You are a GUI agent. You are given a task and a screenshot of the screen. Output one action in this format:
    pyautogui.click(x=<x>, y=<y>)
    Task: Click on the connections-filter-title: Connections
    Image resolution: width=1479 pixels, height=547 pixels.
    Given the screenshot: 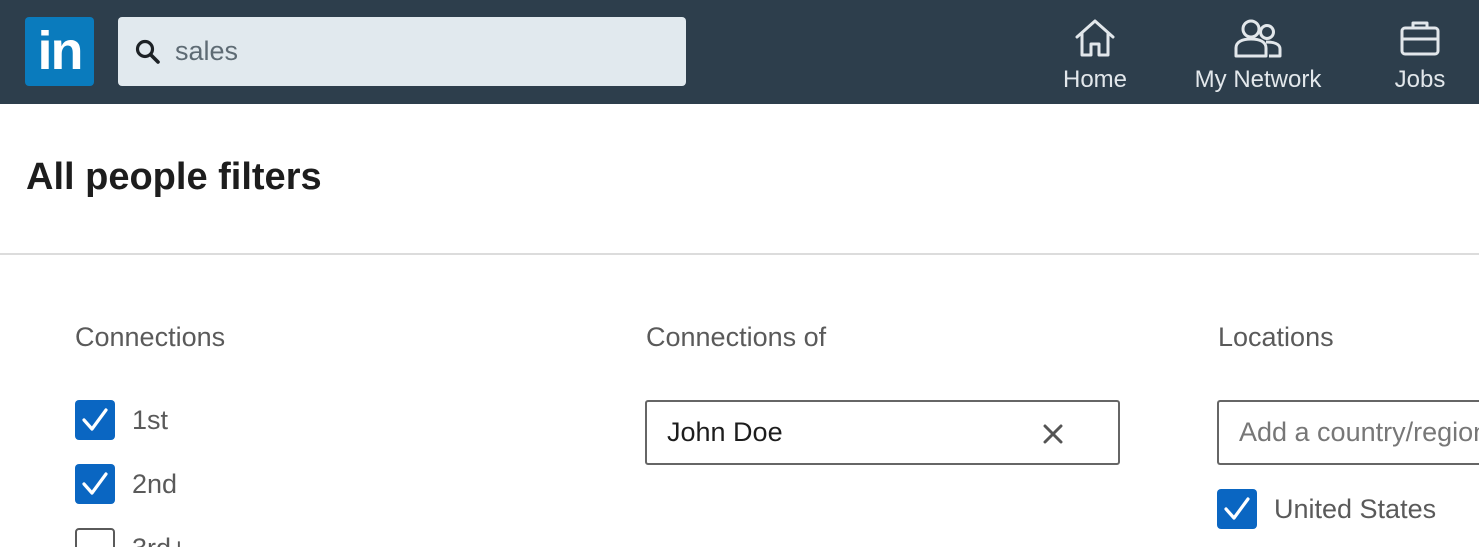 What is the action you would take?
    pyautogui.click(x=150, y=337)
    